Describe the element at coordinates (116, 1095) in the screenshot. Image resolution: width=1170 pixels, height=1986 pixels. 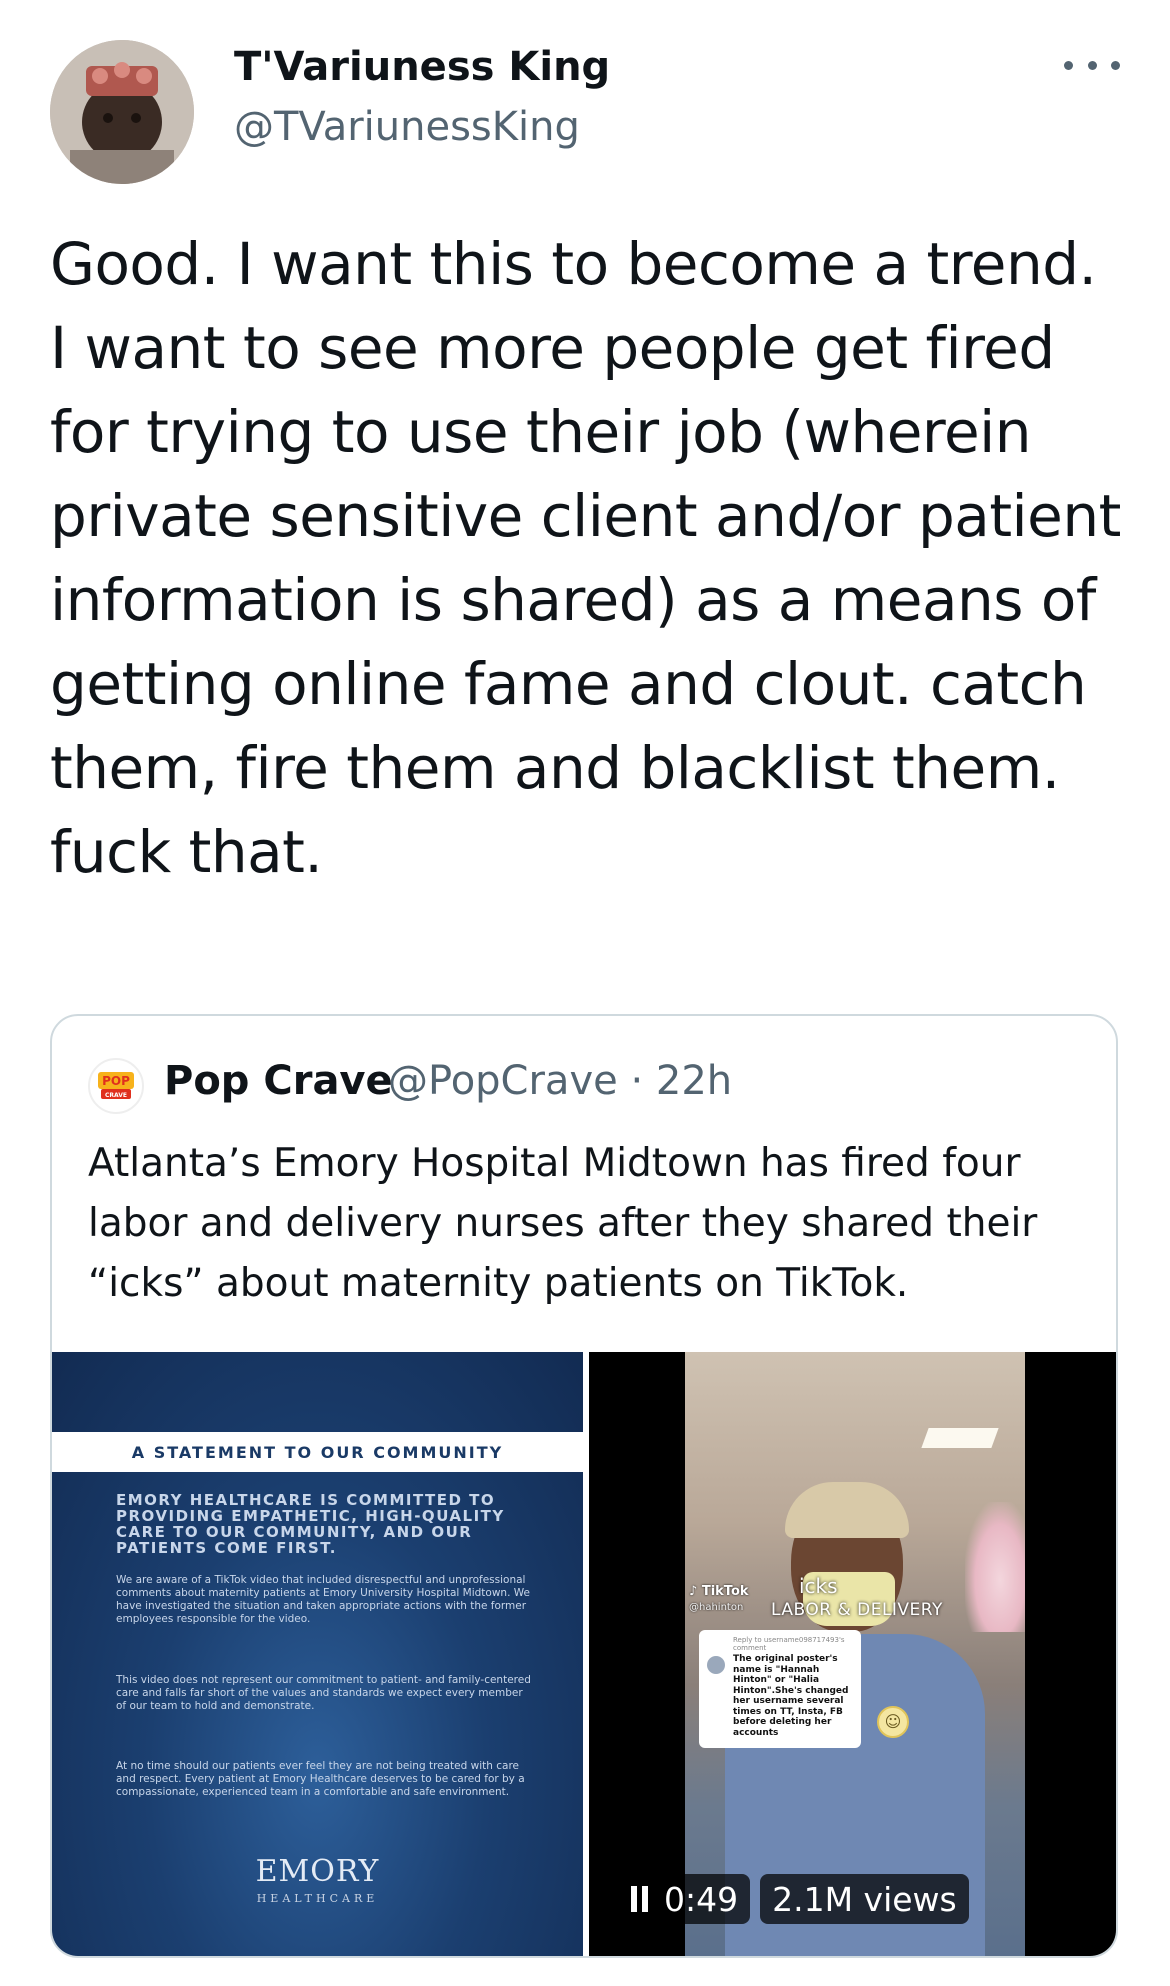
I see `pop-crave-logo-subtext: CRAVE` at that location.